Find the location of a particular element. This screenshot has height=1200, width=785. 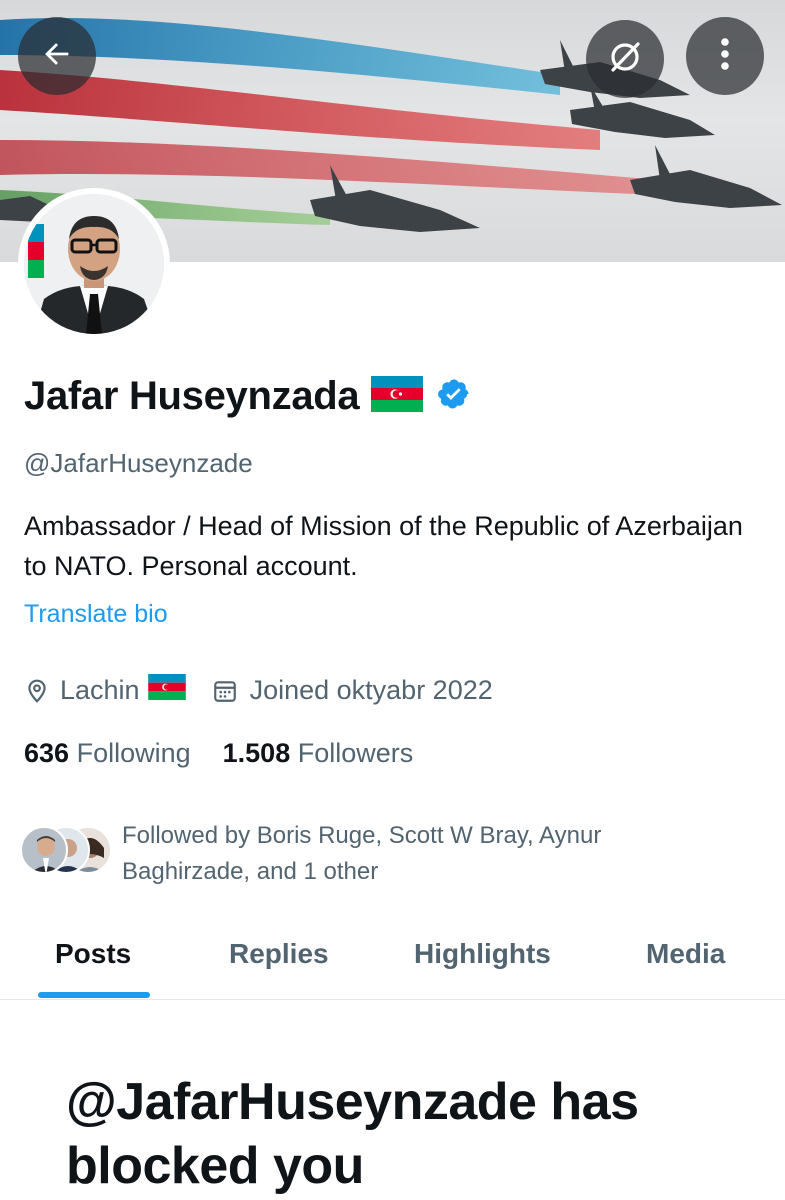

tab-media: Media is located at coordinates (685, 954).